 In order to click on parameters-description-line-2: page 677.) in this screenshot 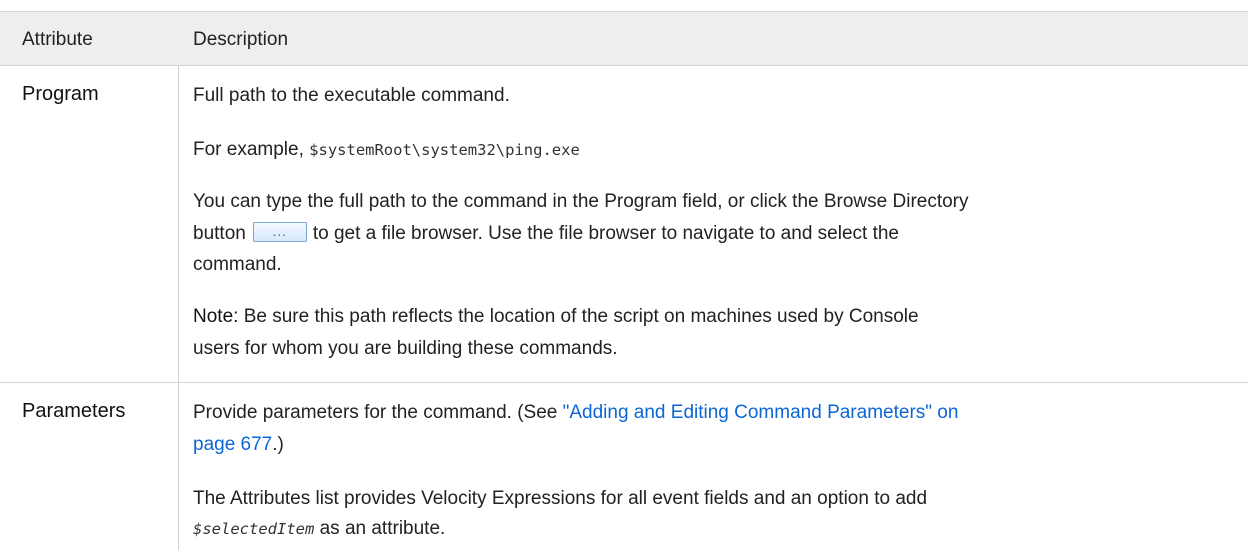, I will do `click(238, 444)`.